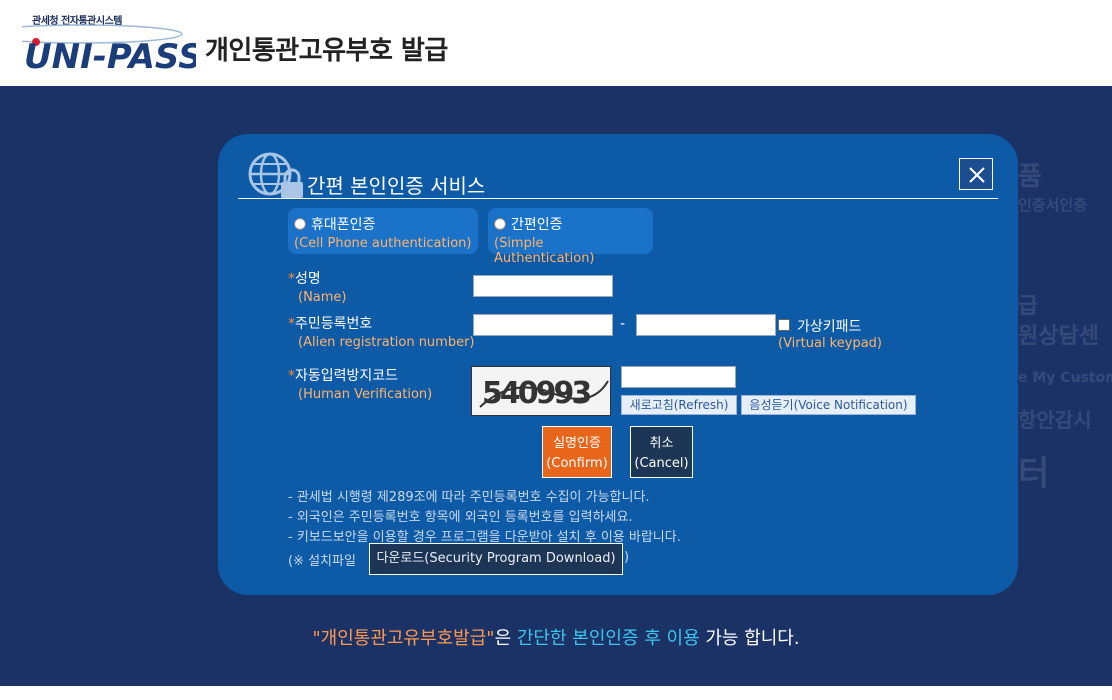 The height and width of the screenshot is (700, 1112). What do you see at coordinates (784, 325) in the screenshot?
I see `virtual-keypad-checkbox` at bounding box center [784, 325].